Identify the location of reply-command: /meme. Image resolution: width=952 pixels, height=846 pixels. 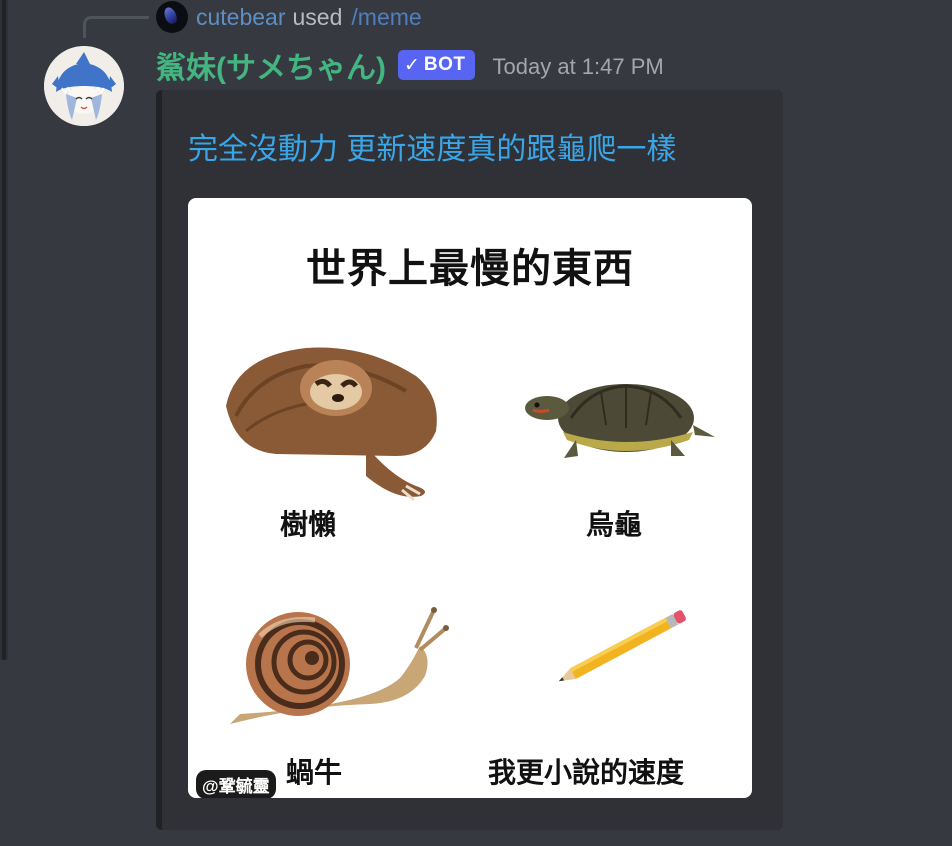
(386, 17).